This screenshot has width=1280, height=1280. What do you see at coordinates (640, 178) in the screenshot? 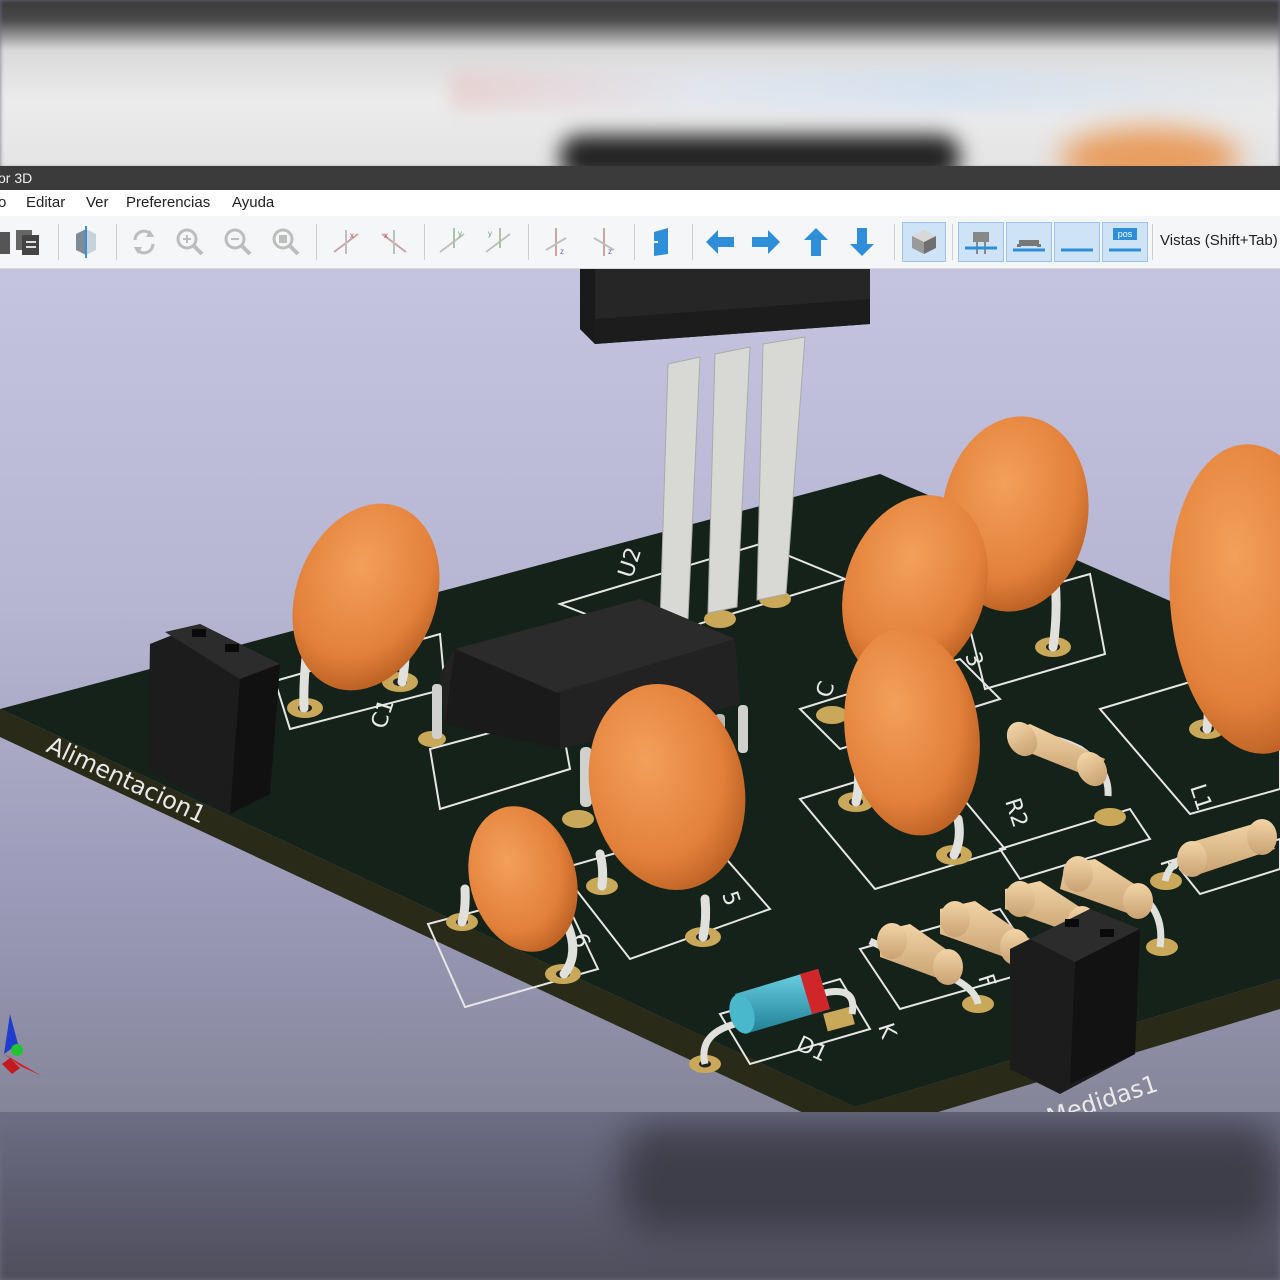
I see `title-bar: or 3D` at bounding box center [640, 178].